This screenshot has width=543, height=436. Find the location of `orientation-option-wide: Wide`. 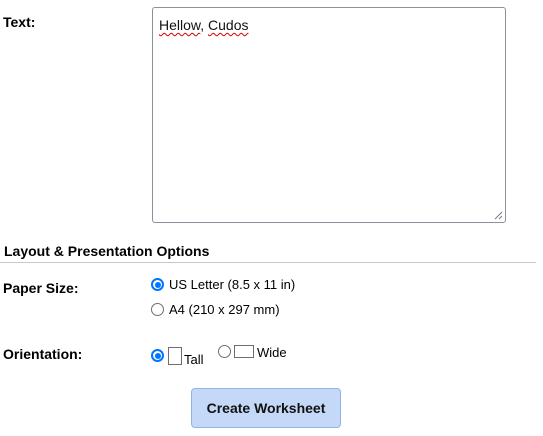

orientation-option-wide: Wide is located at coordinates (252, 351).